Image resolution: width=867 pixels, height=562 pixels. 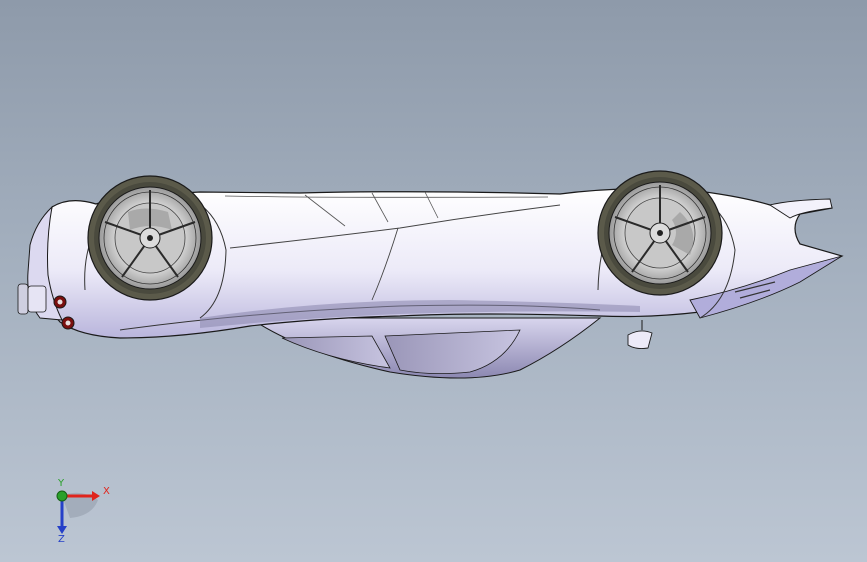 I want to click on y-axis-label: Y, so click(x=61, y=483).